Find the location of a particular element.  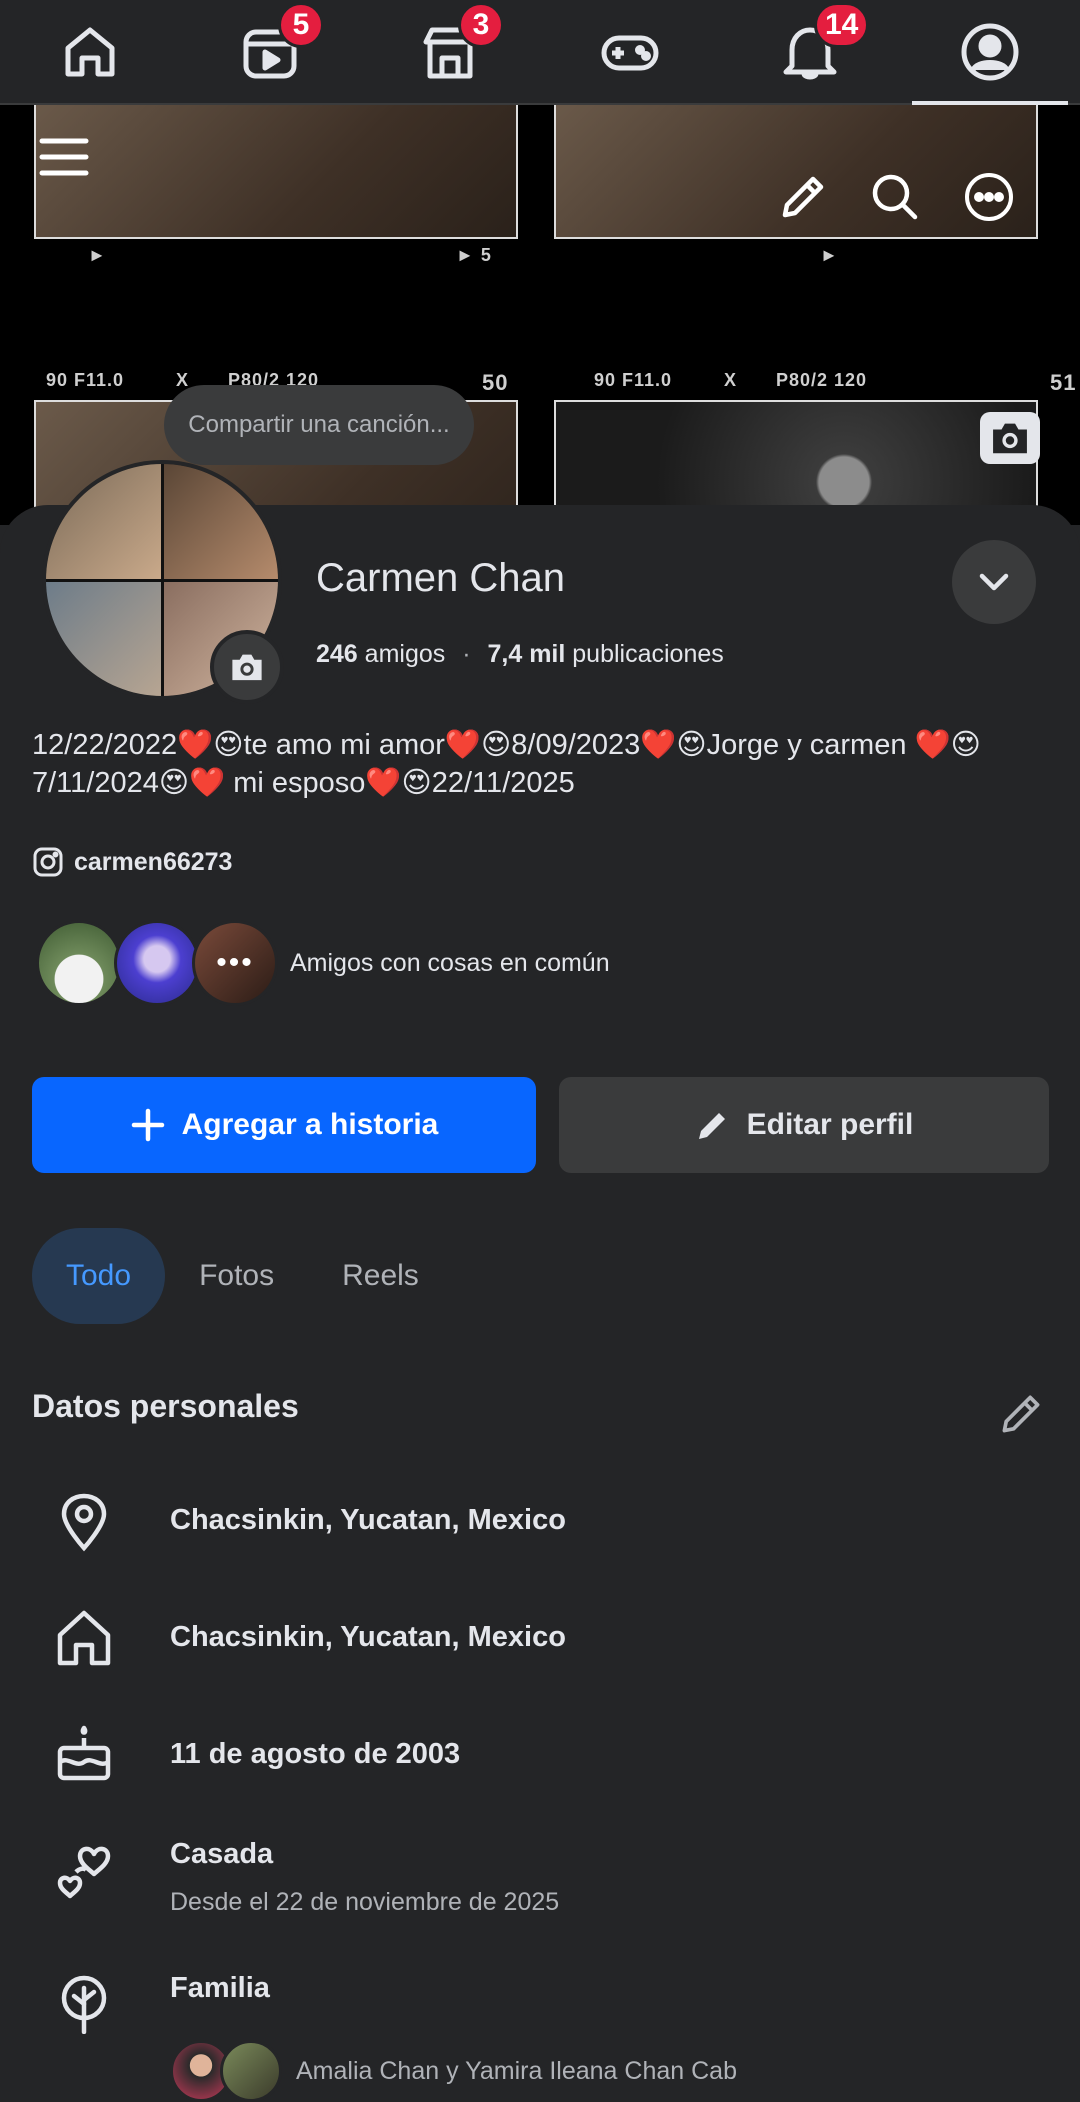

friends-count: 246 is located at coordinates (337, 654).